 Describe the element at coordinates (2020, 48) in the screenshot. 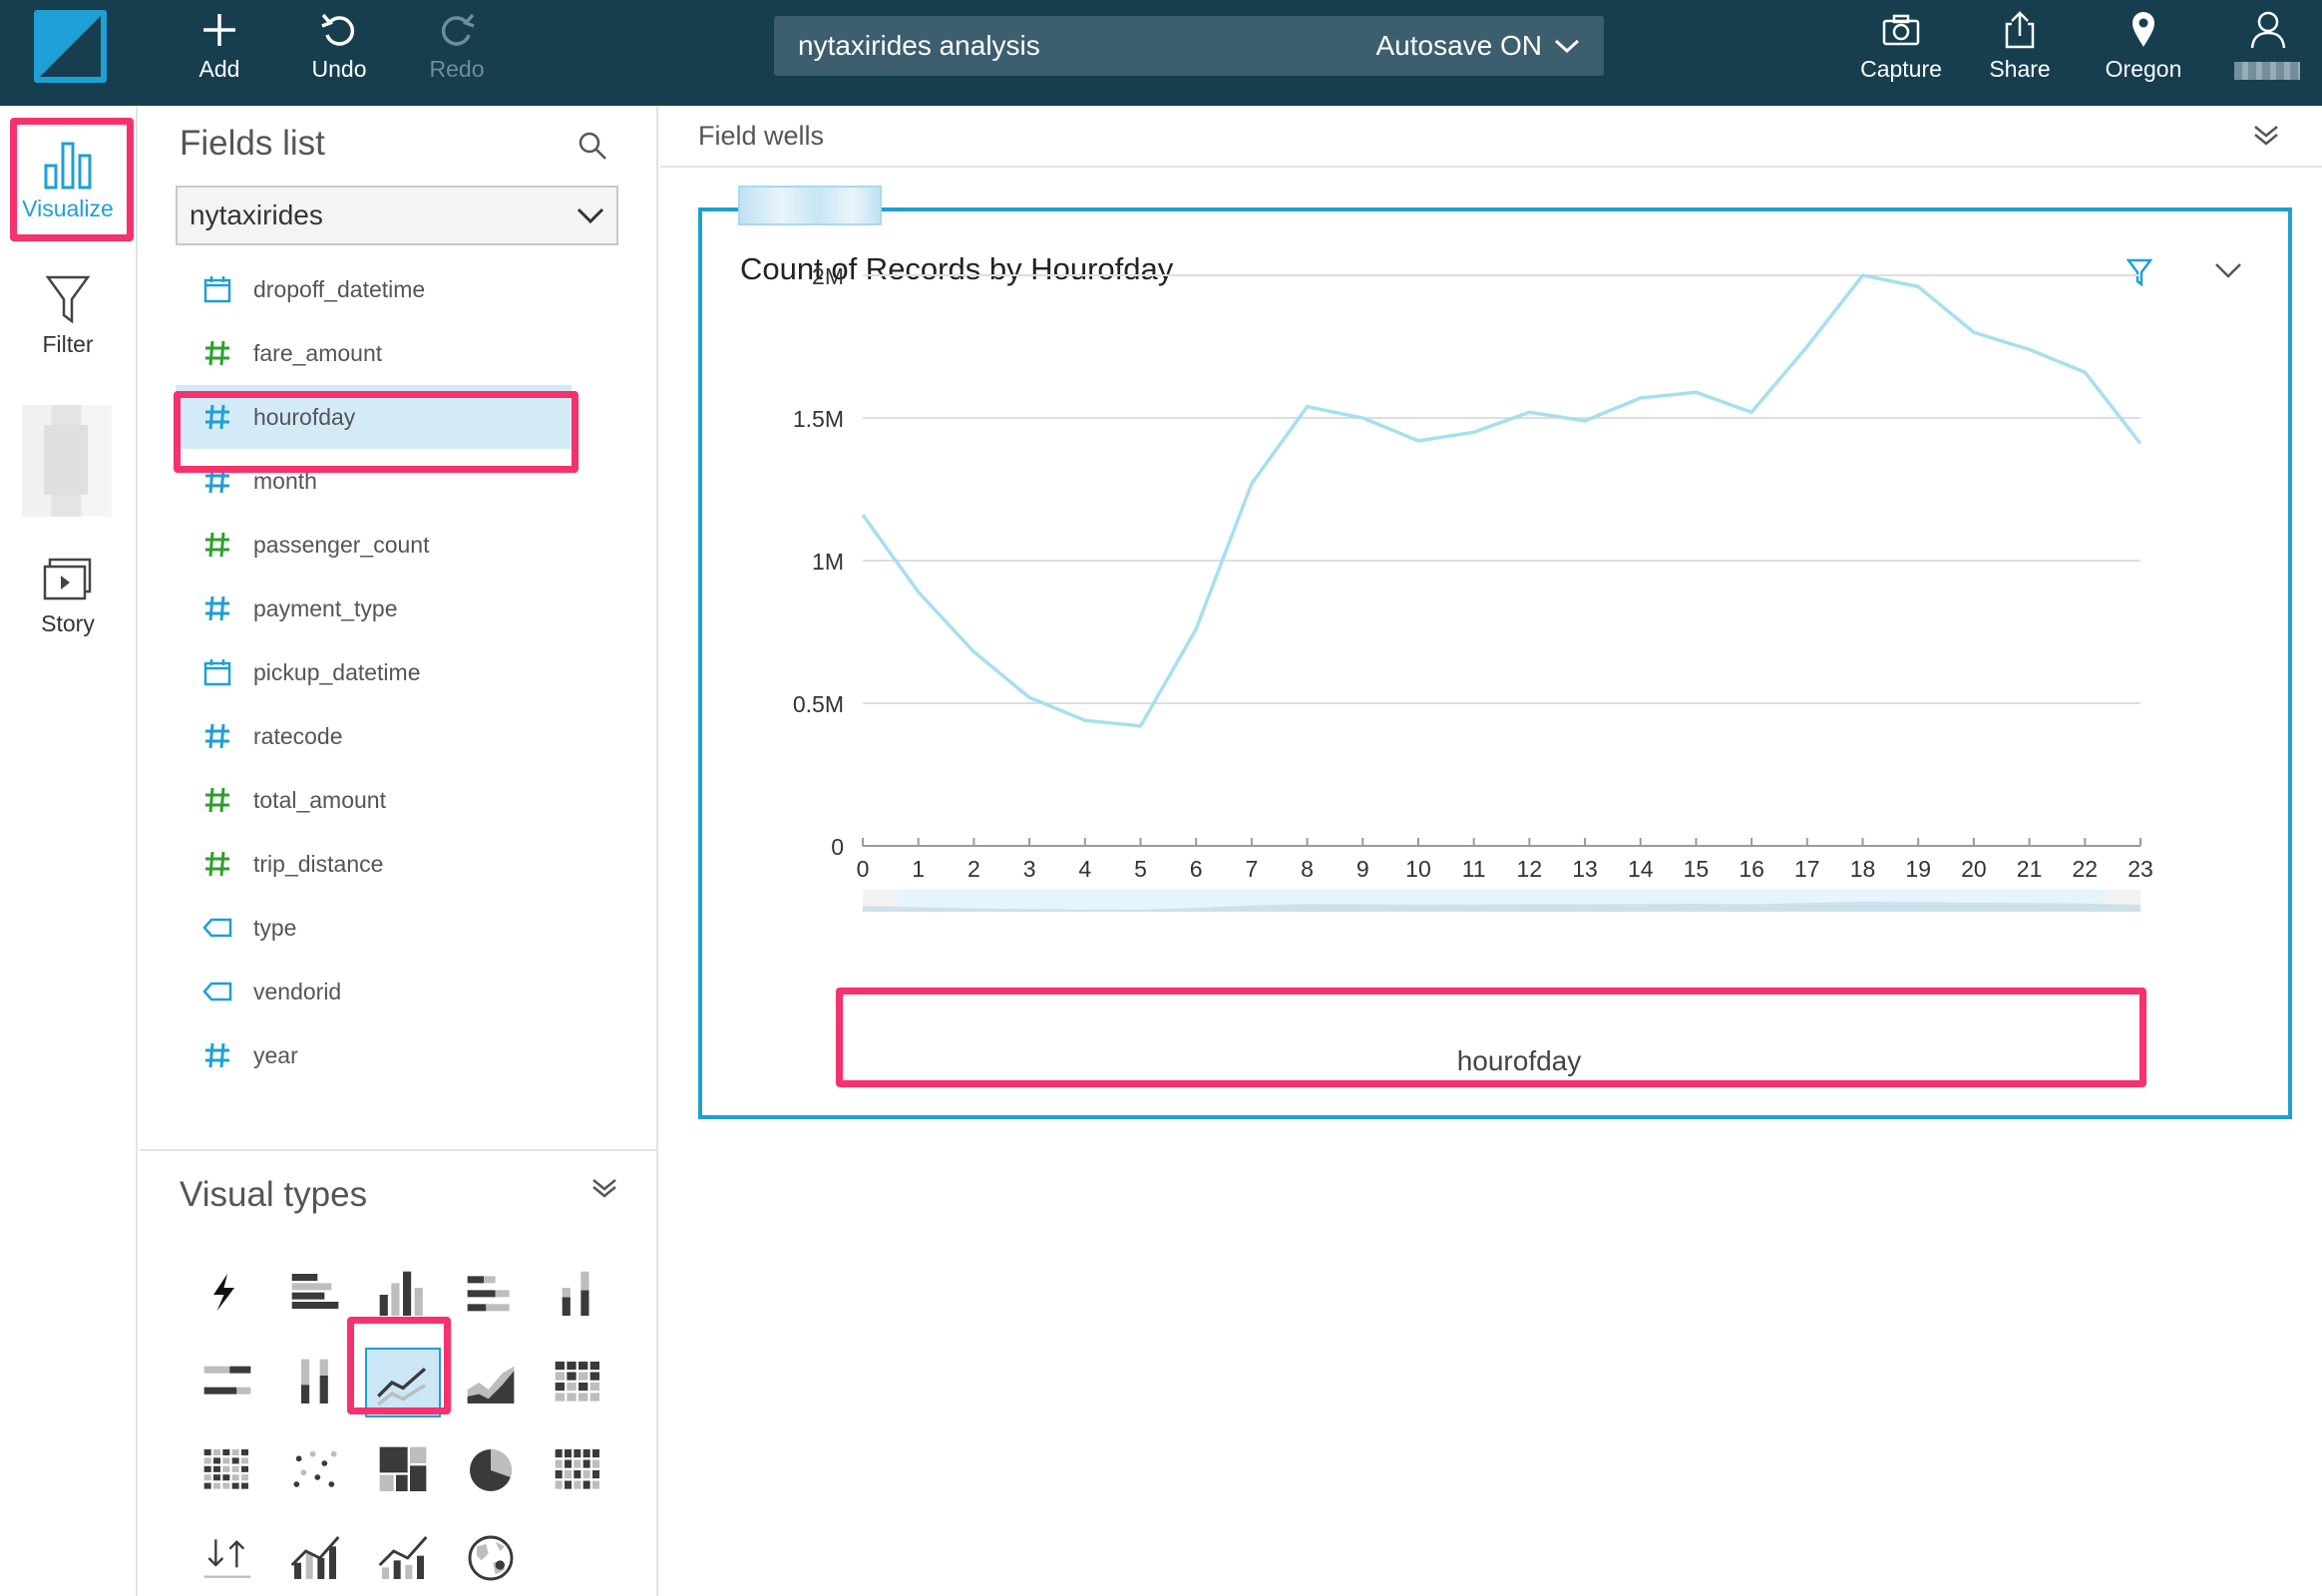

I see `share-button: Share` at that location.